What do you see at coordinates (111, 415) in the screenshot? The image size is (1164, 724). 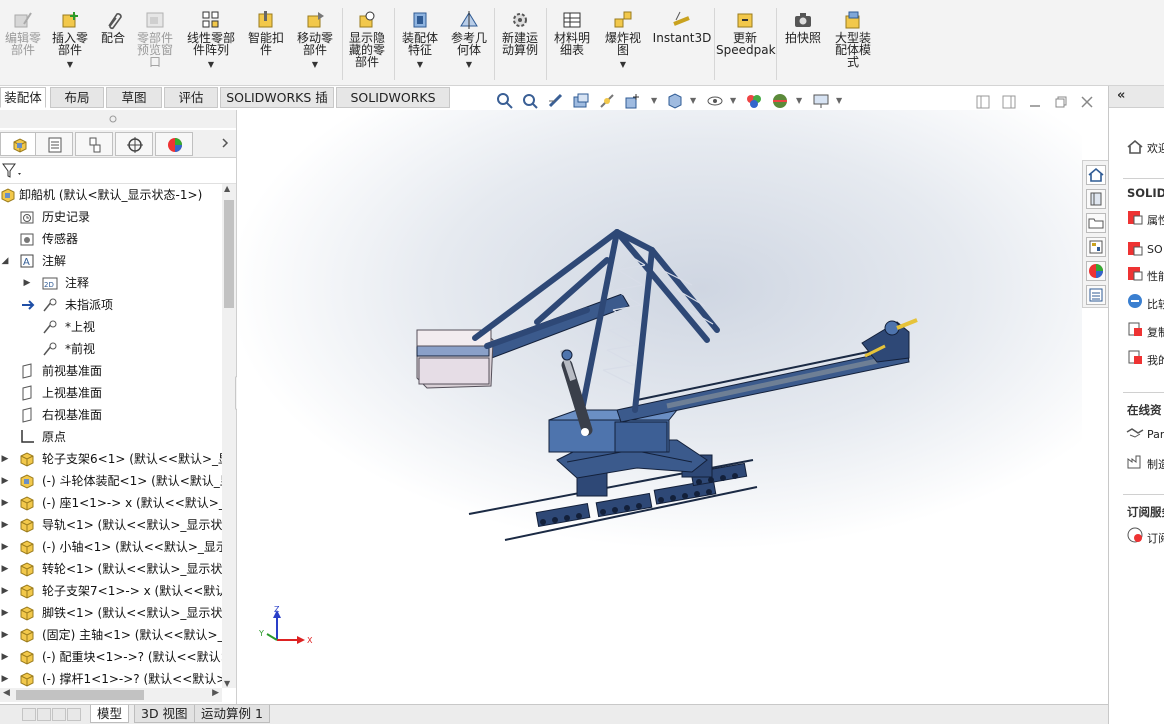 I see `tree-item: 右视基准面` at bounding box center [111, 415].